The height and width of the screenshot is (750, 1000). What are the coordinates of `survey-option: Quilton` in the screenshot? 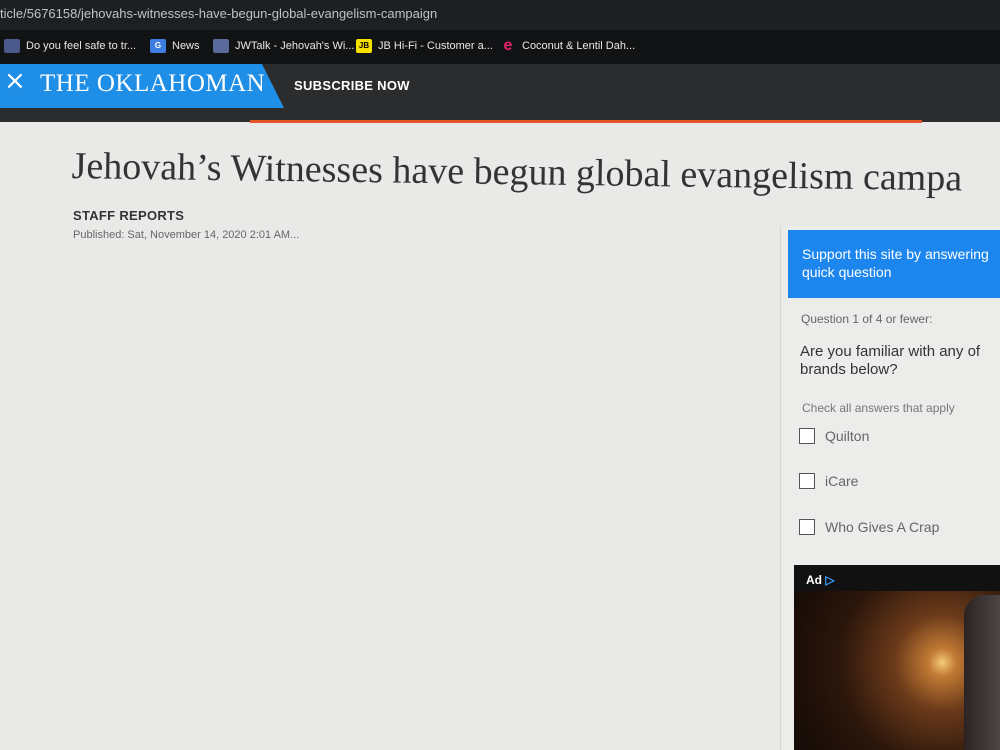 It's located at (834, 436).